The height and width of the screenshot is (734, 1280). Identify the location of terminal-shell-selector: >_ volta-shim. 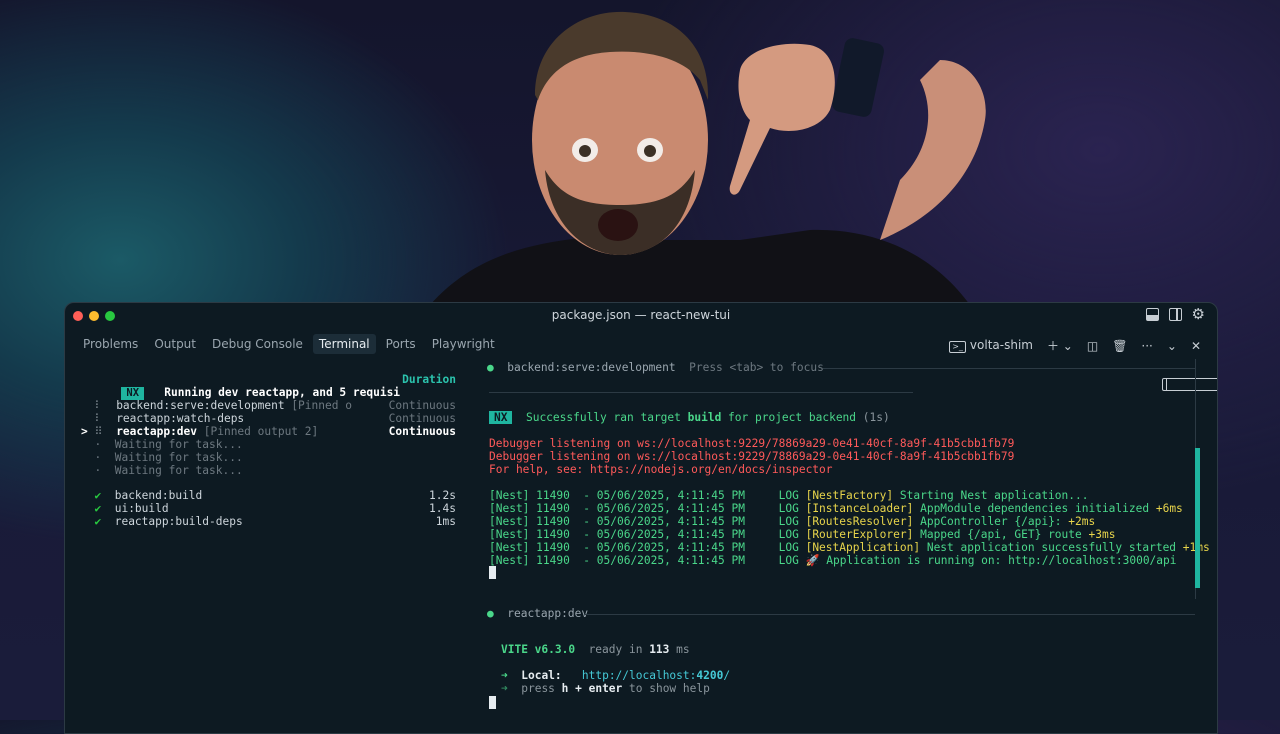
(991, 345).